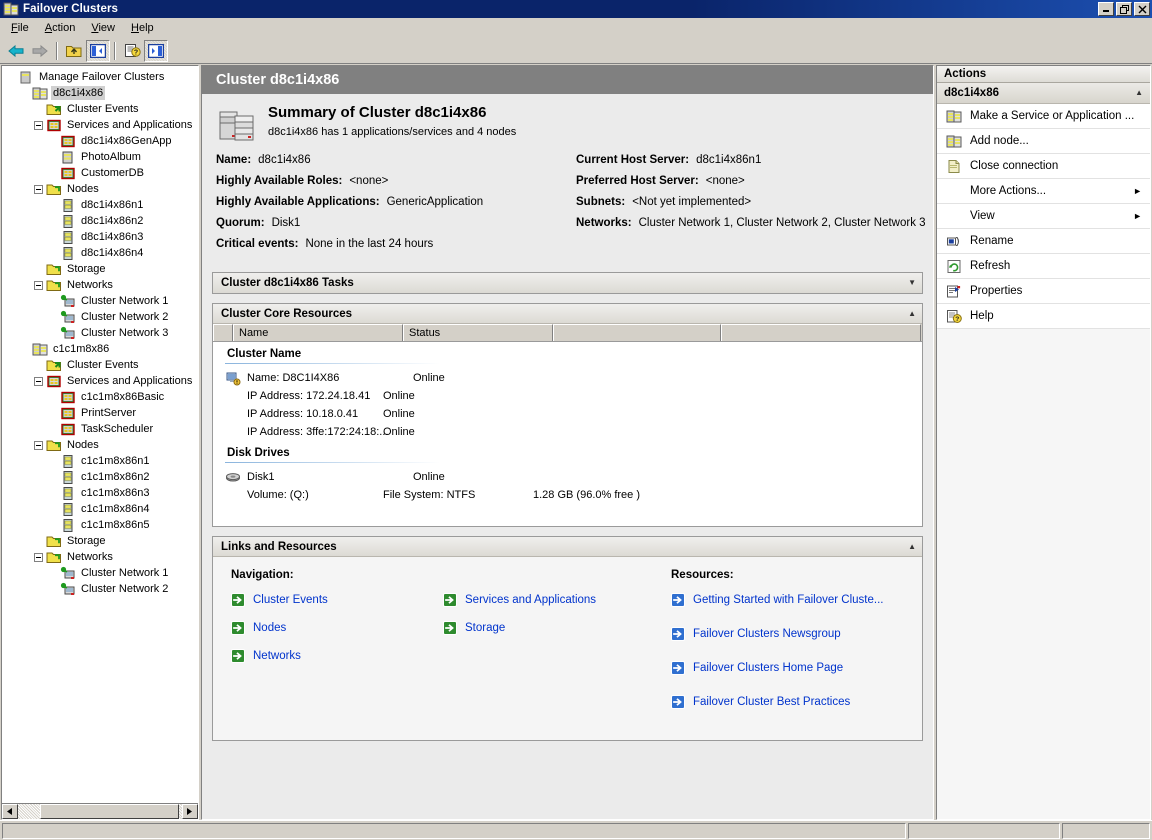 Image resolution: width=1152 pixels, height=840 pixels. What do you see at coordinates (101, 237) in the screenshot?
I see `tree-item-d8c1i4x86n3: d8c1i4x86n3` at bounding box center [101, 237].